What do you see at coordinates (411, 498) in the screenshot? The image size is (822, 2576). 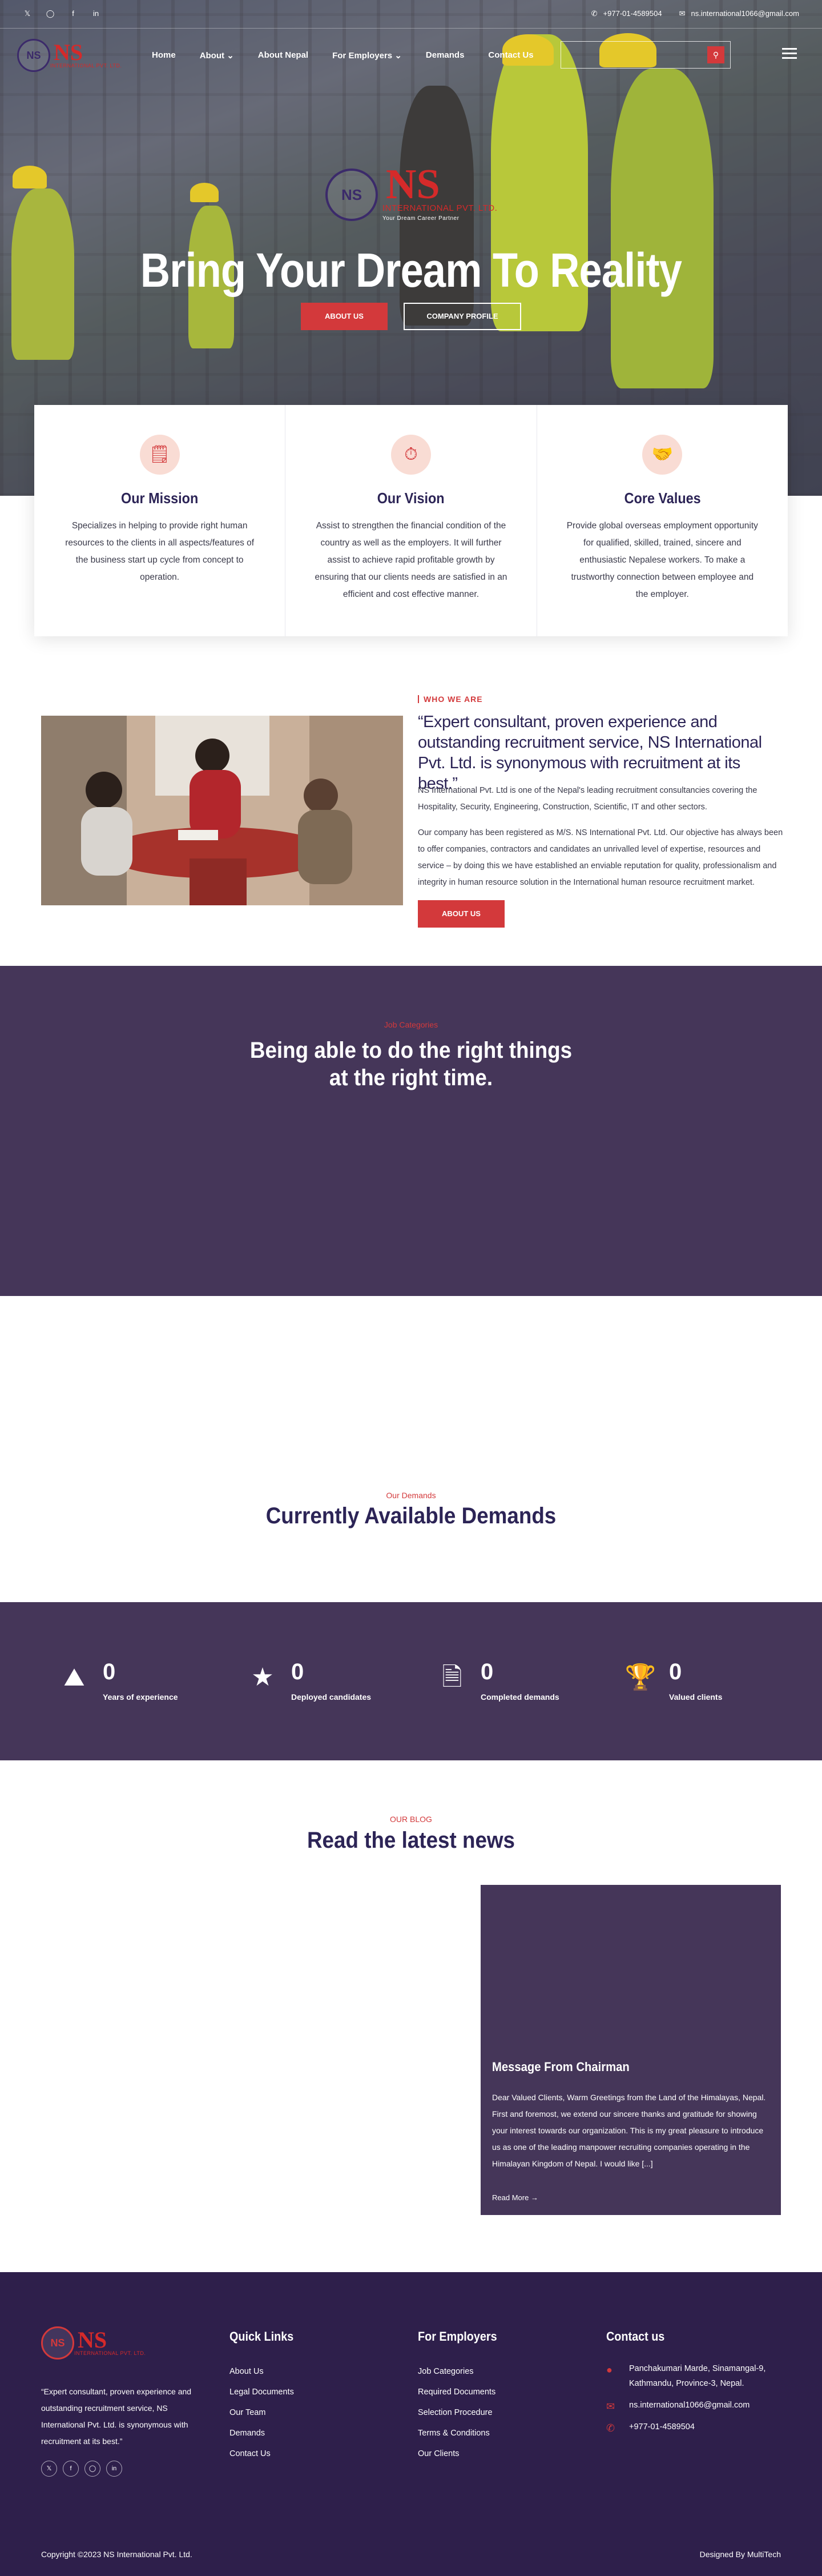 I see `vision-title: Our Vision` at bounding box center [411, 498].